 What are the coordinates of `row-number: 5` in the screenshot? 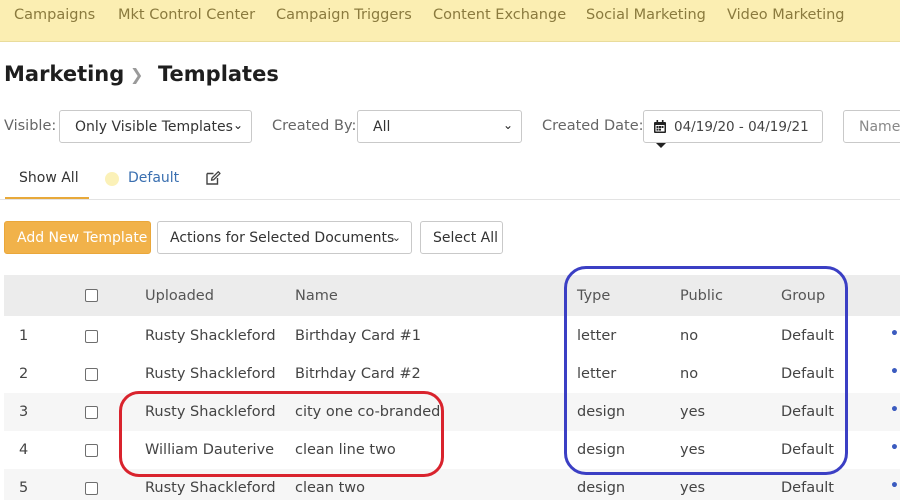 It's located at (24, 488).